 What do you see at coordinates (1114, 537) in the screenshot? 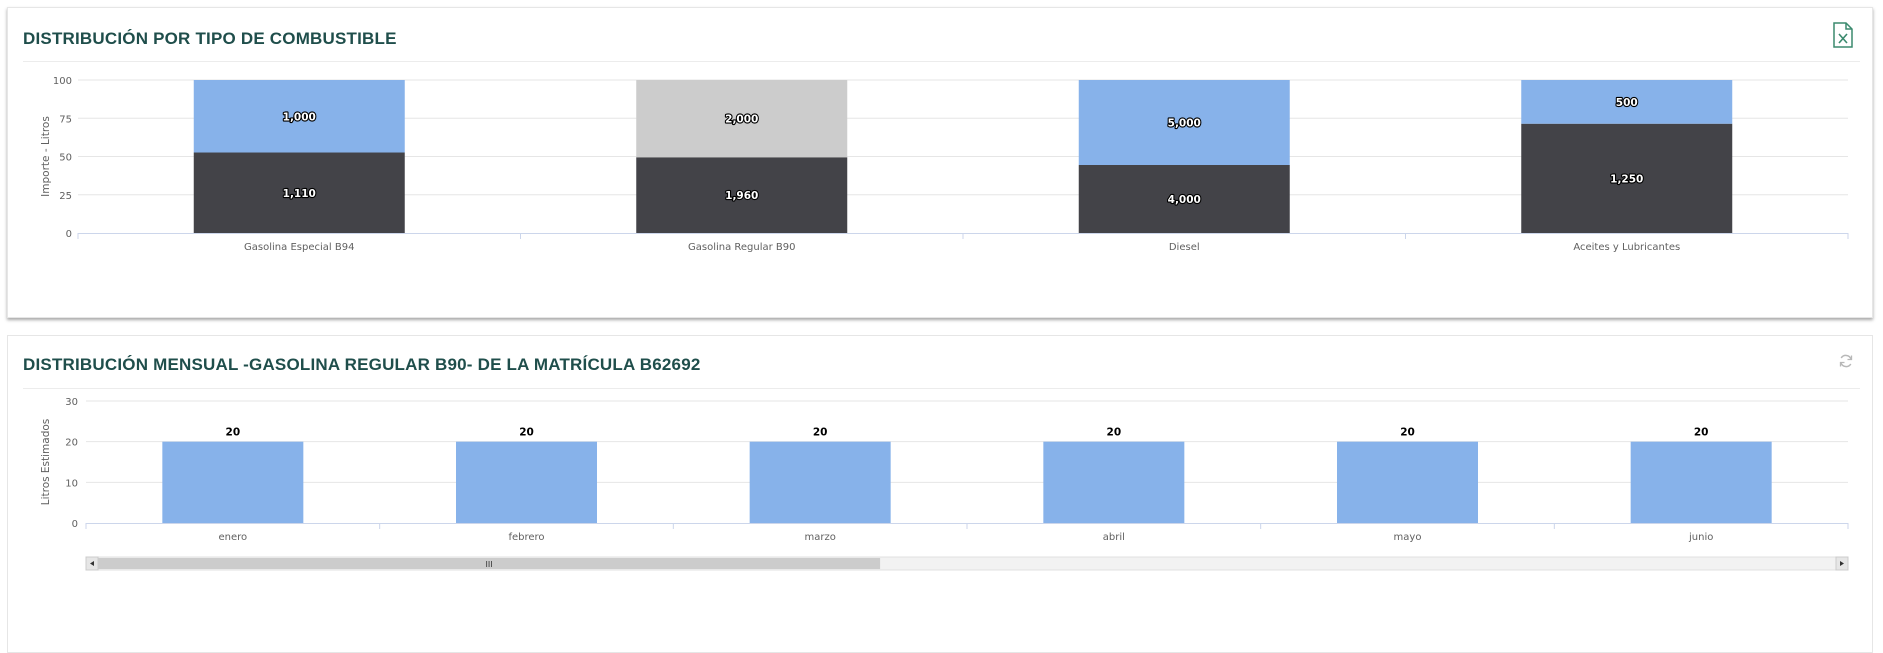
I see `x-tick-label: abril` at bounding box center [1114, 537].